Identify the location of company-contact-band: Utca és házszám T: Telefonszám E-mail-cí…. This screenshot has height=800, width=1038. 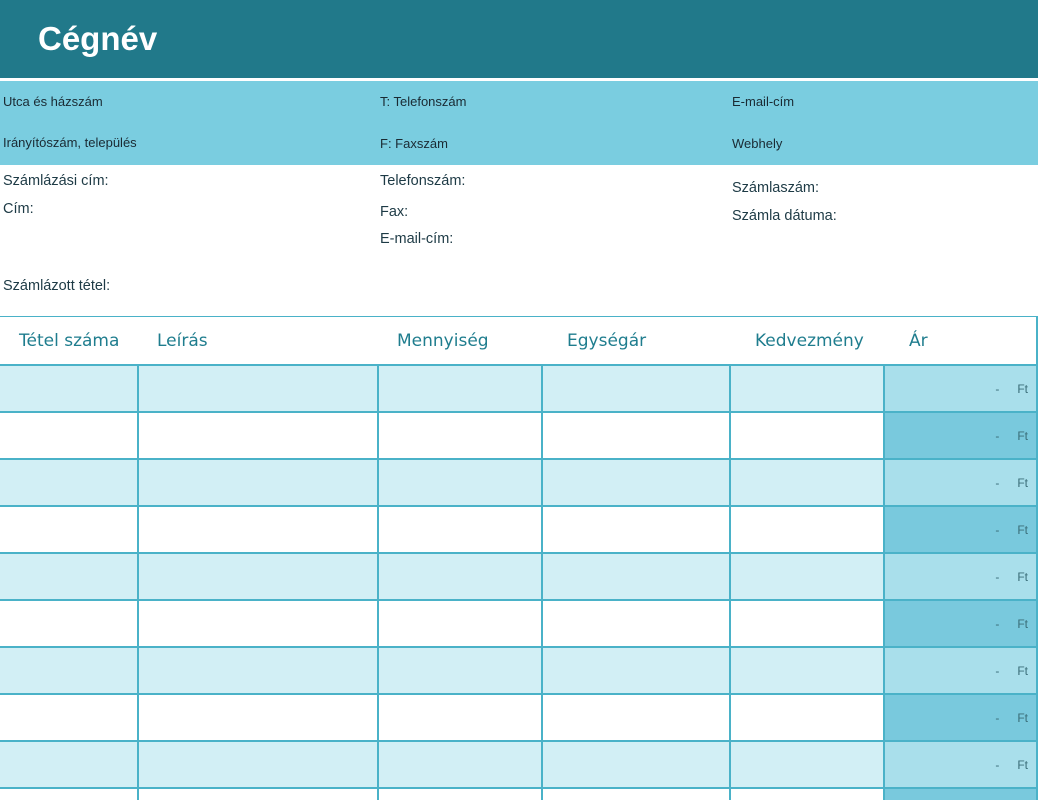
(519, 123).